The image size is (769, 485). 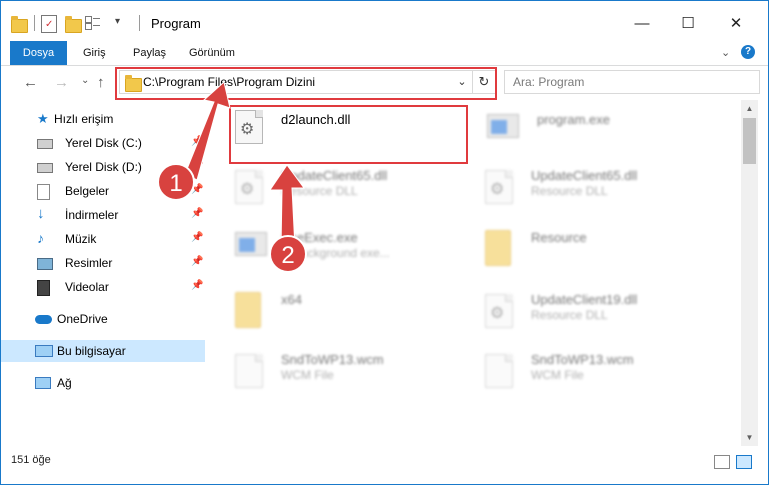 I want to click on annotation-overlay: 1 2, so click(x=232, y=177).